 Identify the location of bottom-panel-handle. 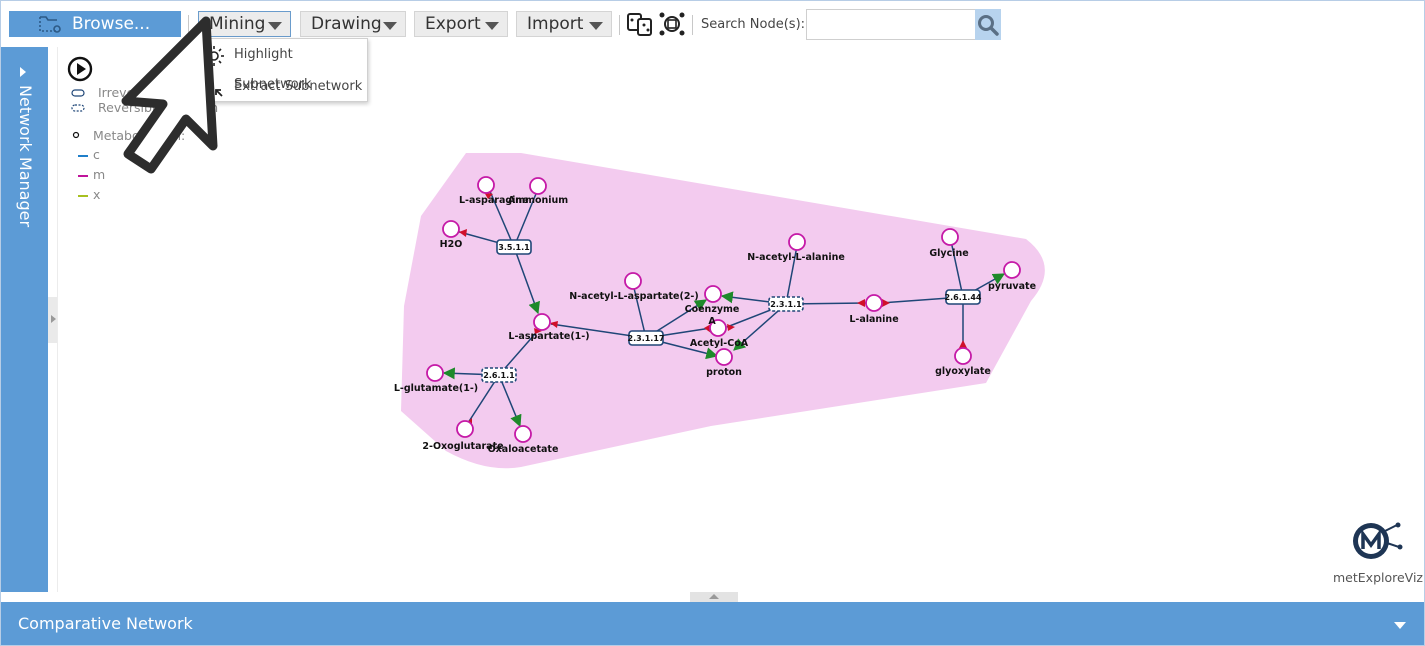
(714, 597).